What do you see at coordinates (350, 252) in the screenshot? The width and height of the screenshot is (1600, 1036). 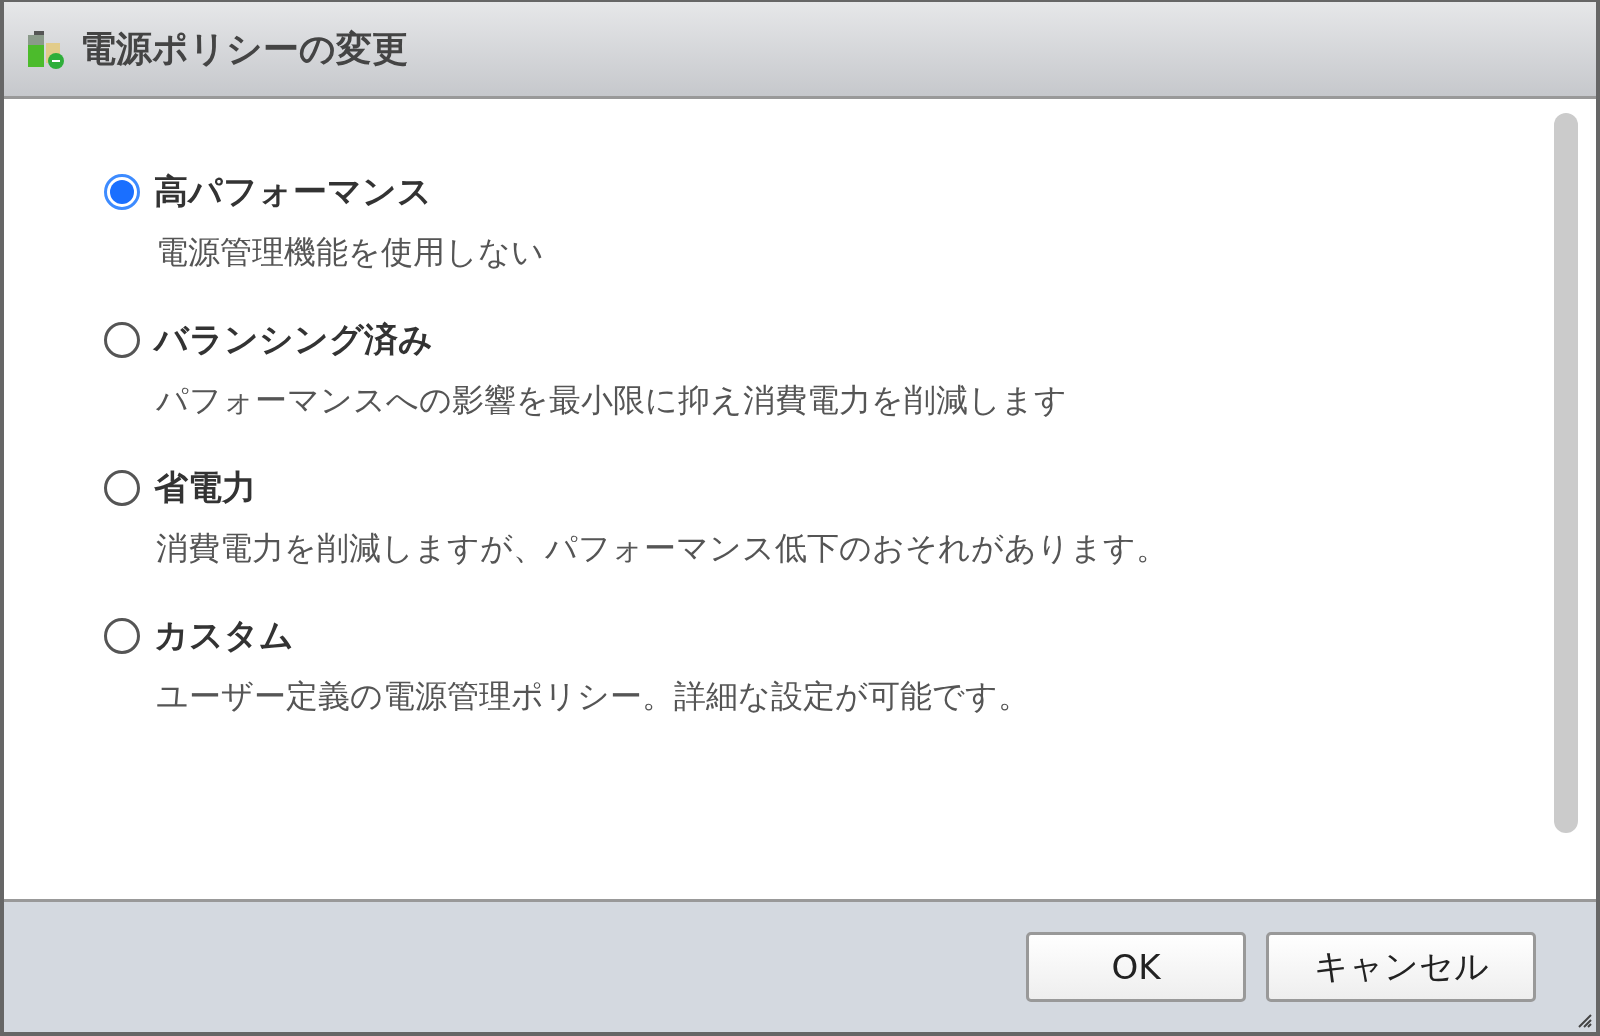 I see `option-description: 電源管理機能を使用しない` at bounding box center [350, 252].